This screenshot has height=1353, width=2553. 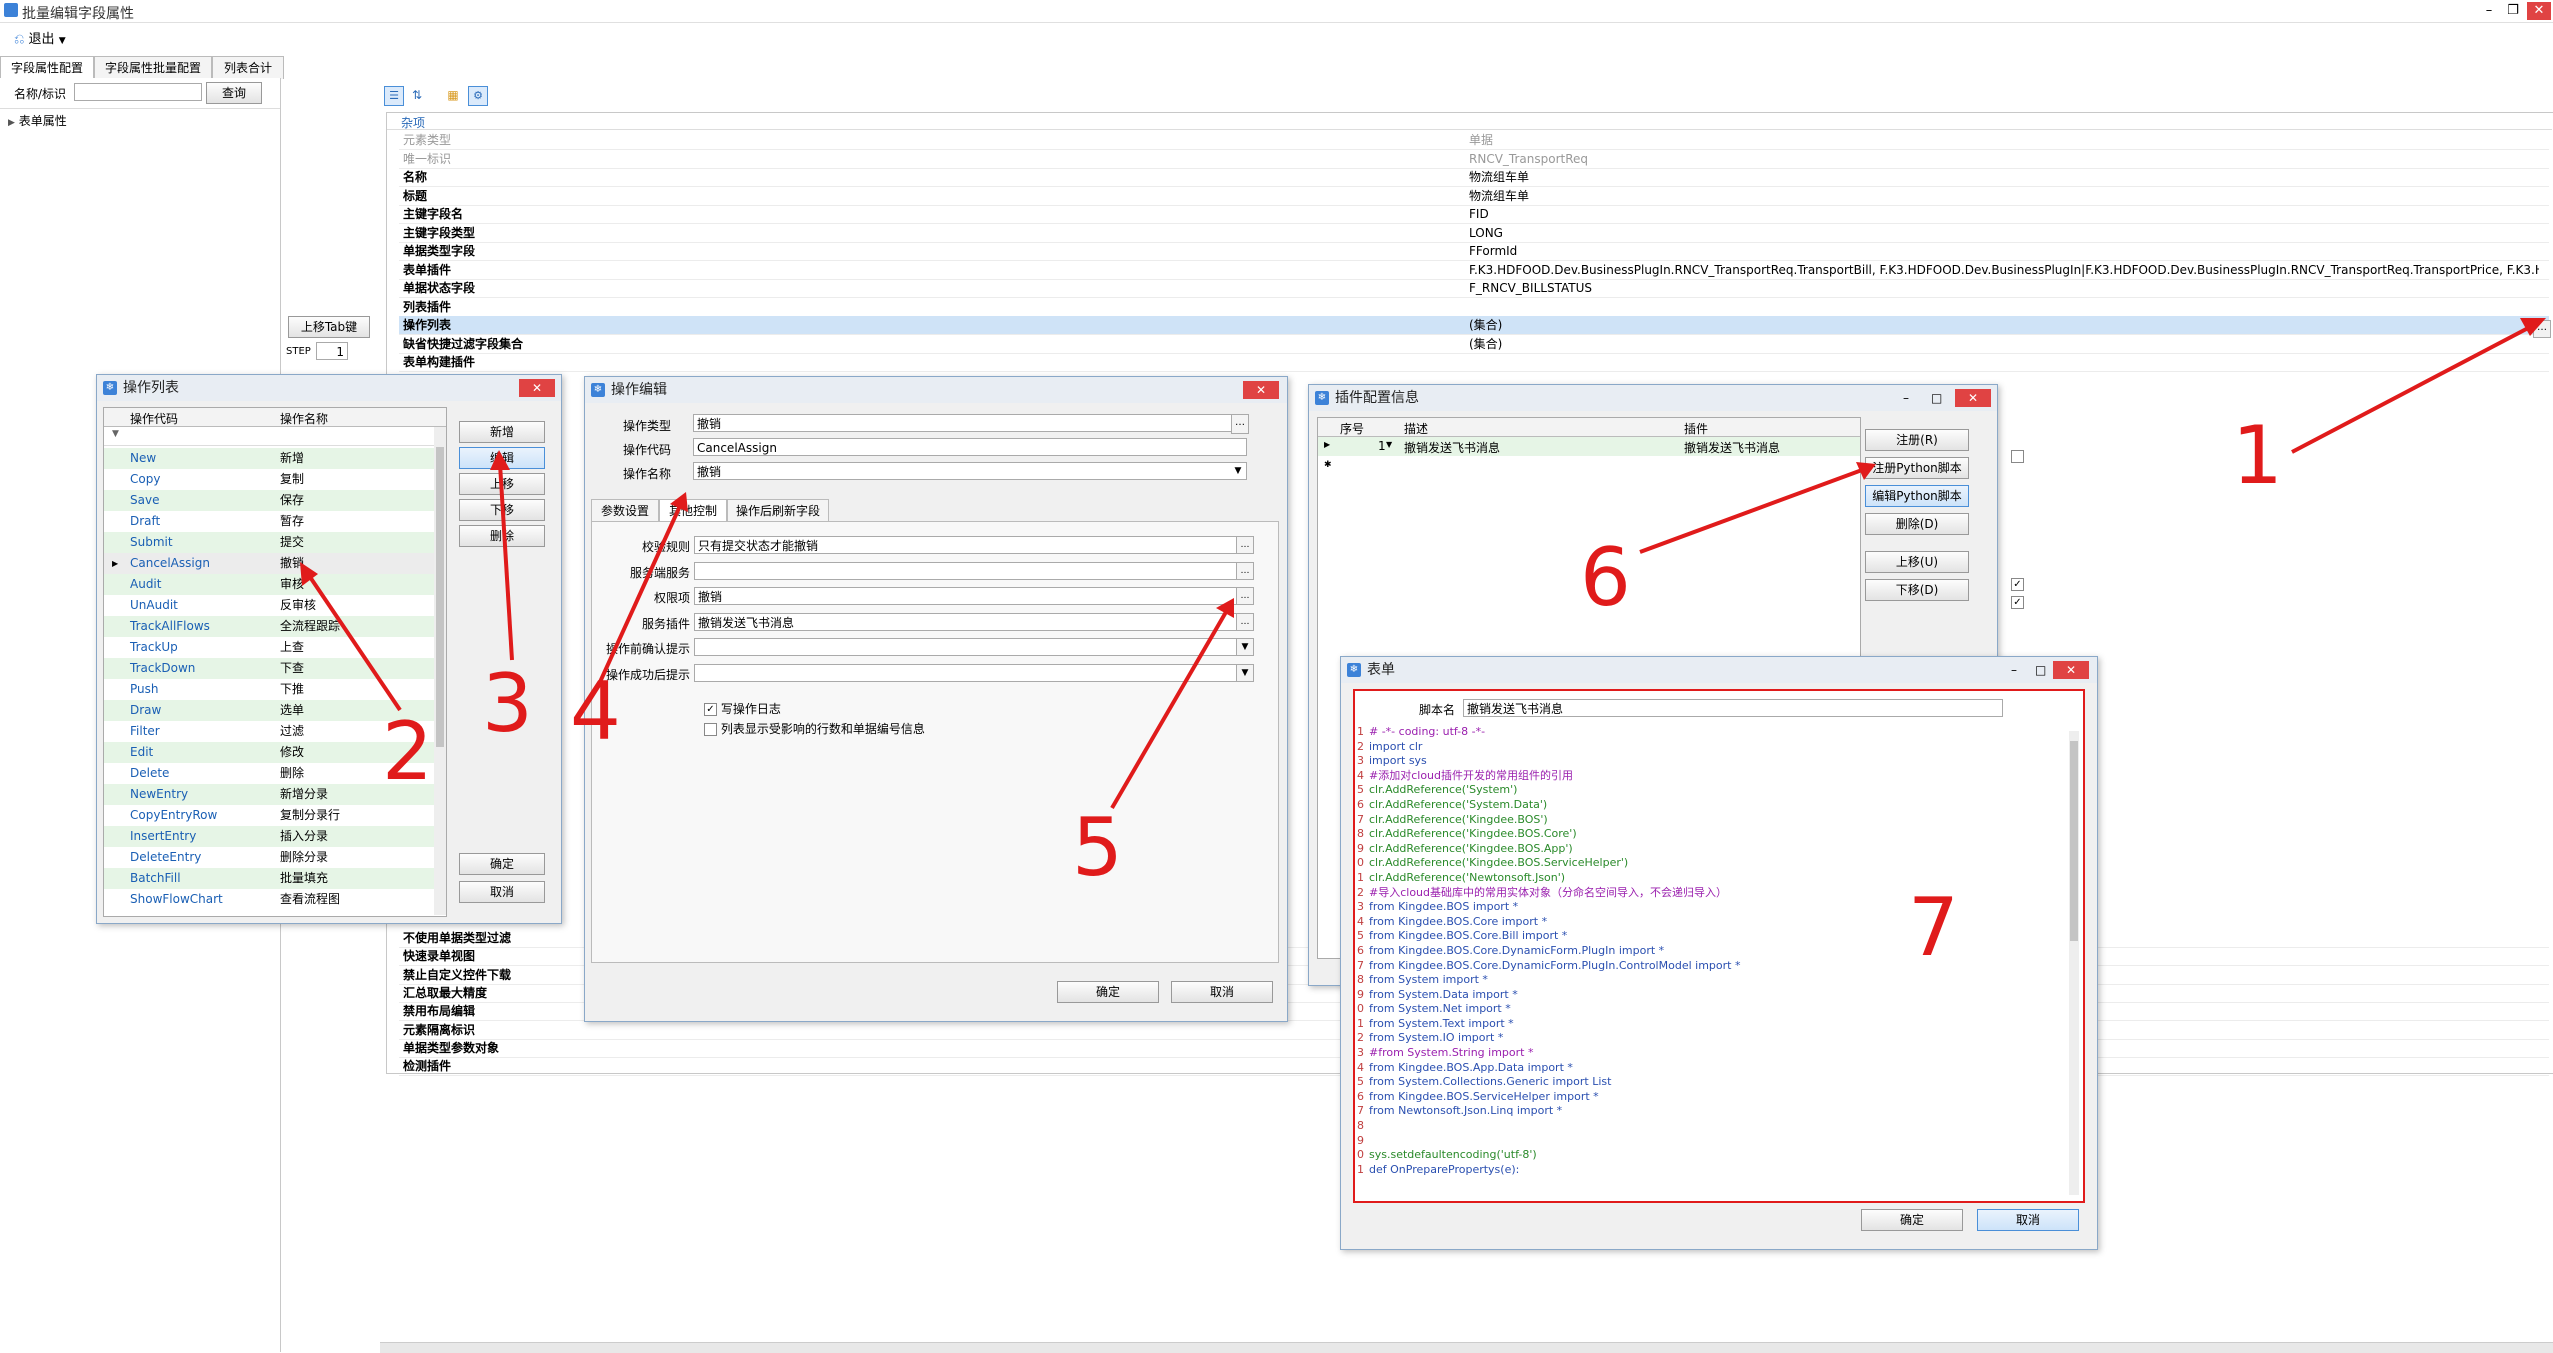 I want to click on table-row: BatchFill 批量填充, so click(x=269, y=878).